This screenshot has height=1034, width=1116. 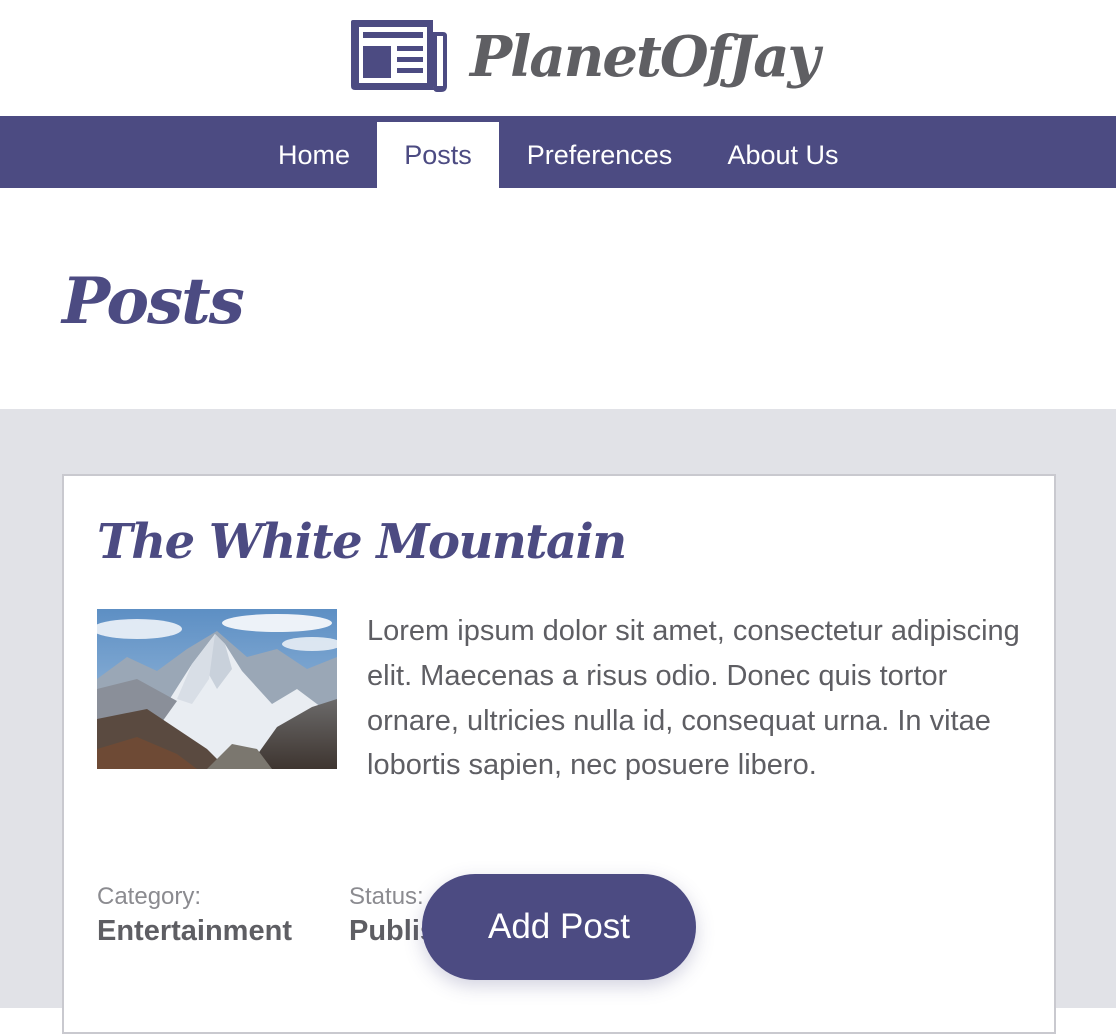 I want to click on page-title: Posts, so click(x=153, y=301).